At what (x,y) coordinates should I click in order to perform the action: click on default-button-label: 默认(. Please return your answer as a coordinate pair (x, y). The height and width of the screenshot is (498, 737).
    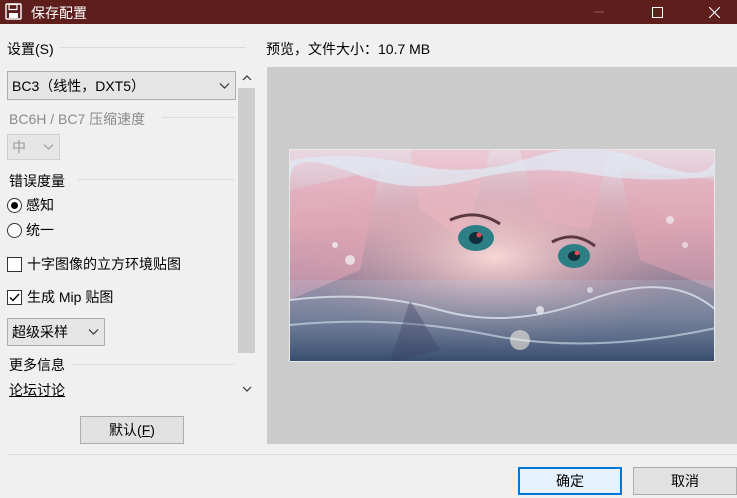
    Looking at the image, I should click on (125, 430).